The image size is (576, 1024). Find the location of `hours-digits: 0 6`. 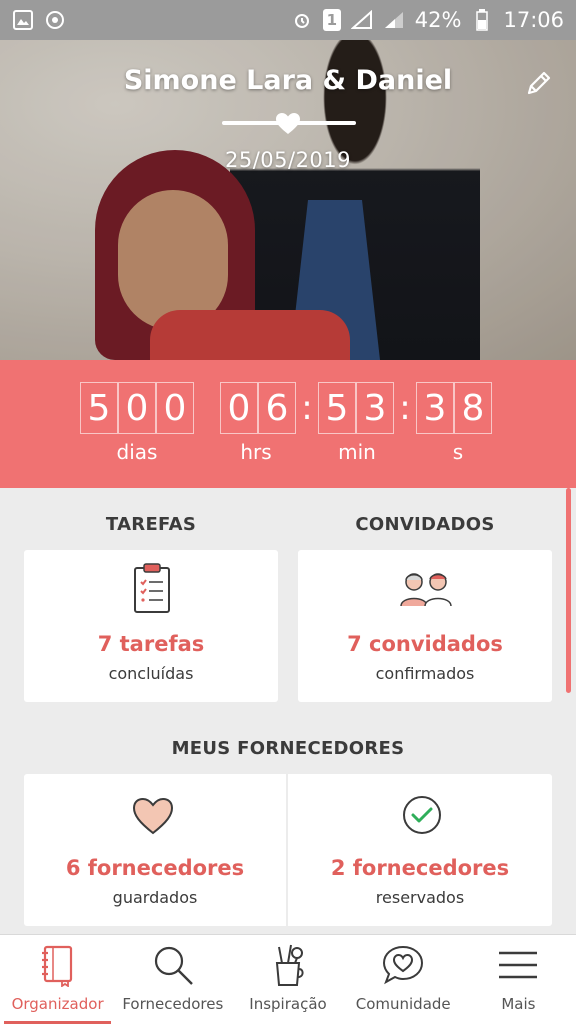

hours-digits: 0 6 is located at coordinates (258, 408).